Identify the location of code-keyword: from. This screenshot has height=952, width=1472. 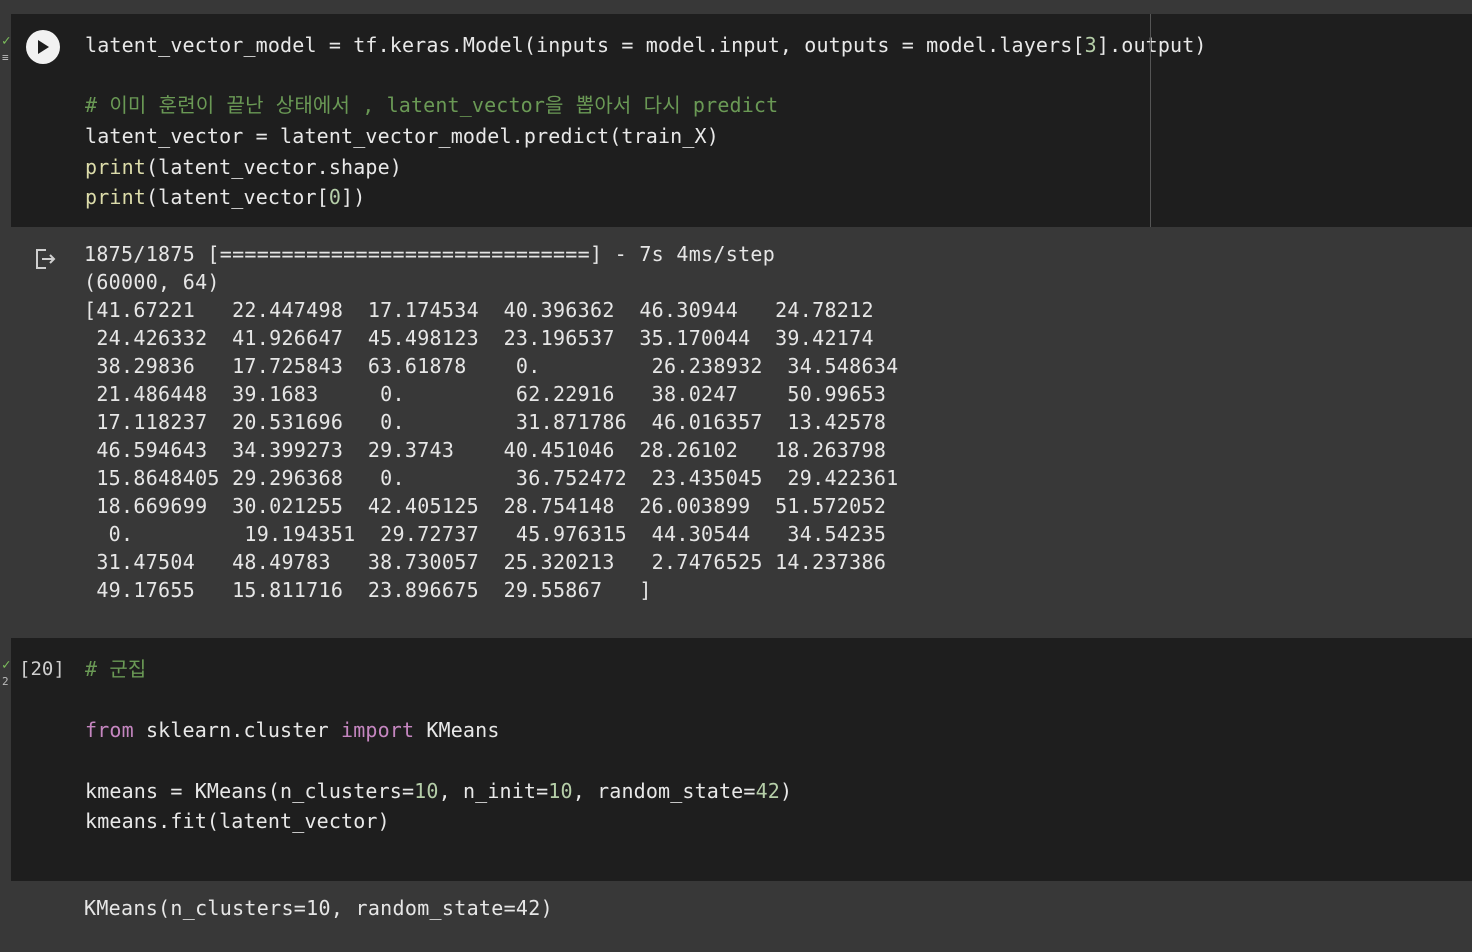
(109, 730).